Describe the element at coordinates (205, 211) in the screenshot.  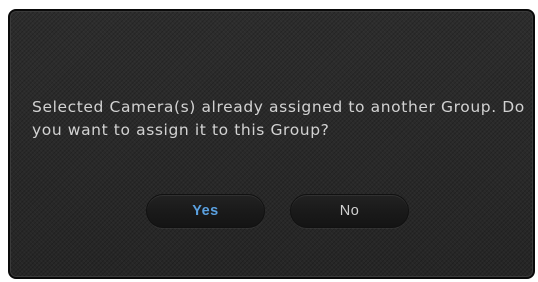
I see `yes-button: Yes` at that location.